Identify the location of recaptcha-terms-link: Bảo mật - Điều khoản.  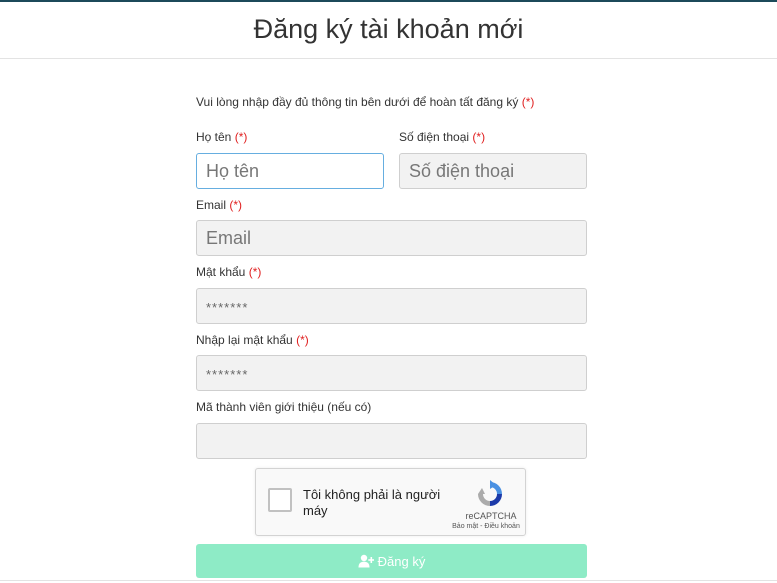
(486, 526).